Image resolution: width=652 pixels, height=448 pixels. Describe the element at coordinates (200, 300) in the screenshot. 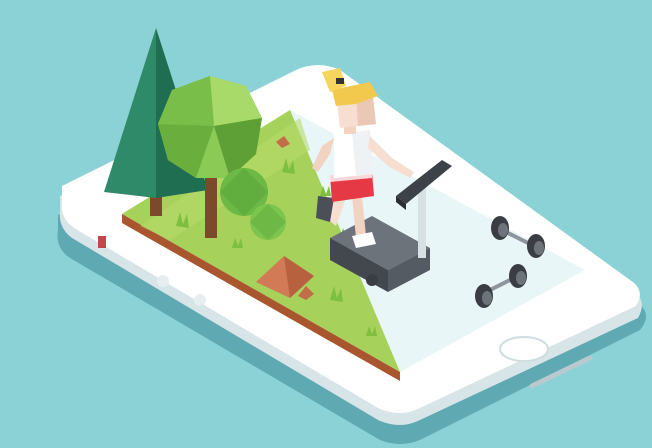

I see `volume-down-button` at that location.